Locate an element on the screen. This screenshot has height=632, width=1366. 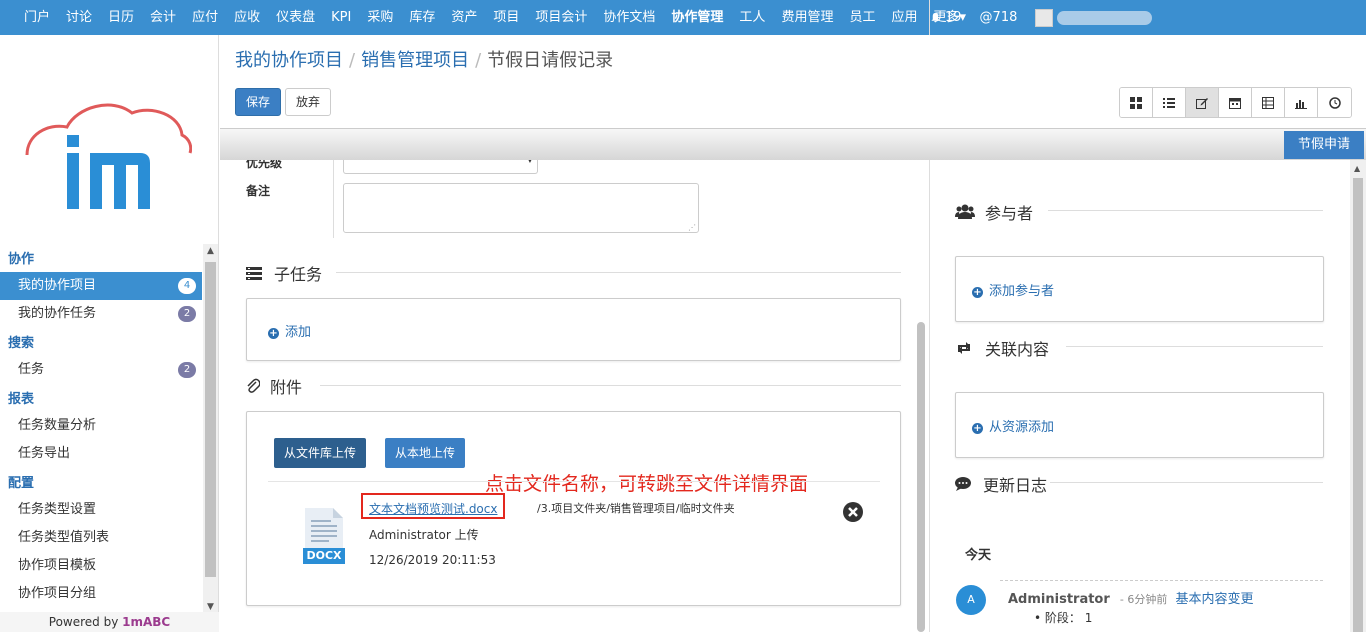
nav-item-1: 讨论 is located at coordinates (79, 17).